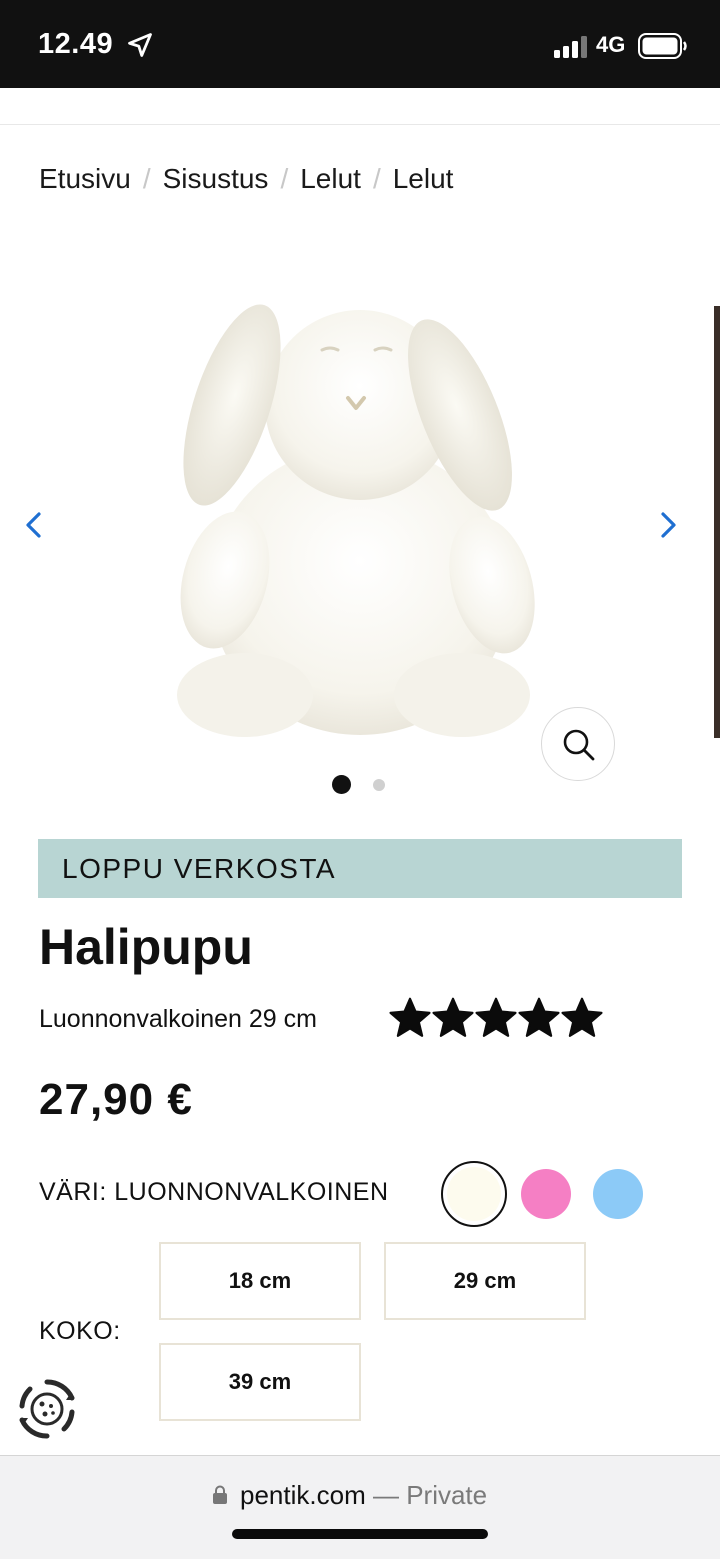 This screenshot has height=1559, width=720. I want to click on color-swatch-fill, so click(474, 1194).